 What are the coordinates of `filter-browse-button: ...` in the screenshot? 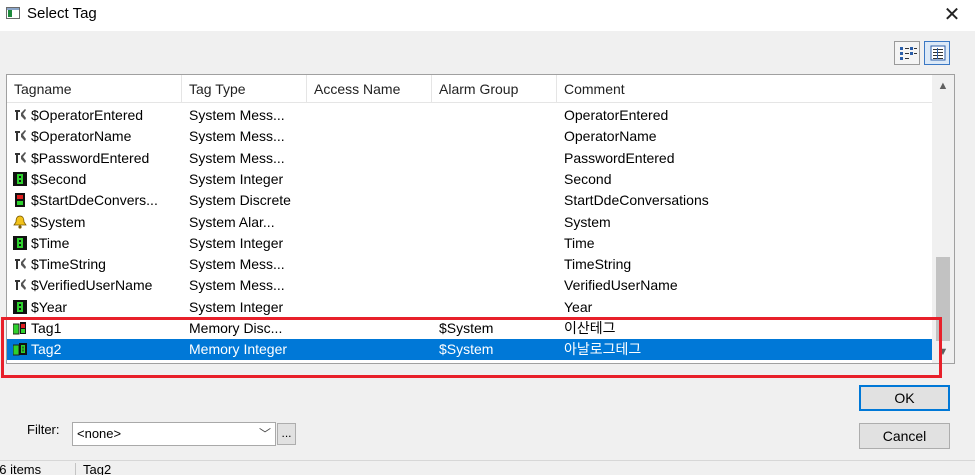 It's located at (286, 434).